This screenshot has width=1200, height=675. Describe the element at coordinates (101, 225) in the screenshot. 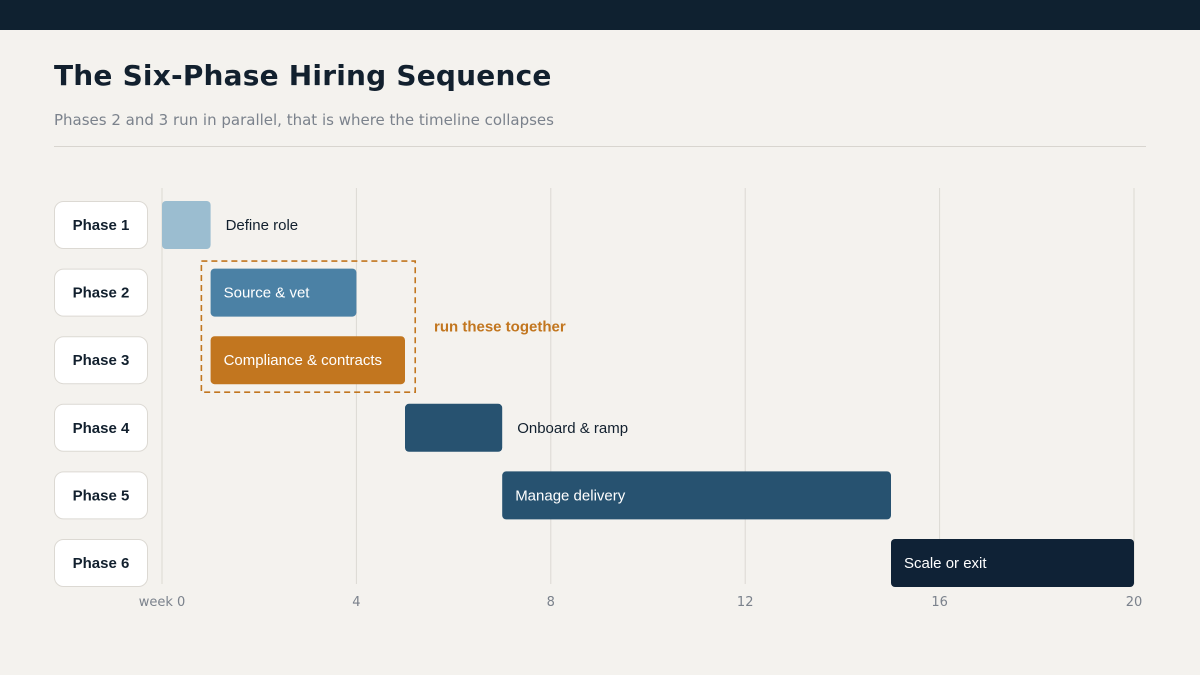

I see `phase-pill-label: Phase 1` at that location.